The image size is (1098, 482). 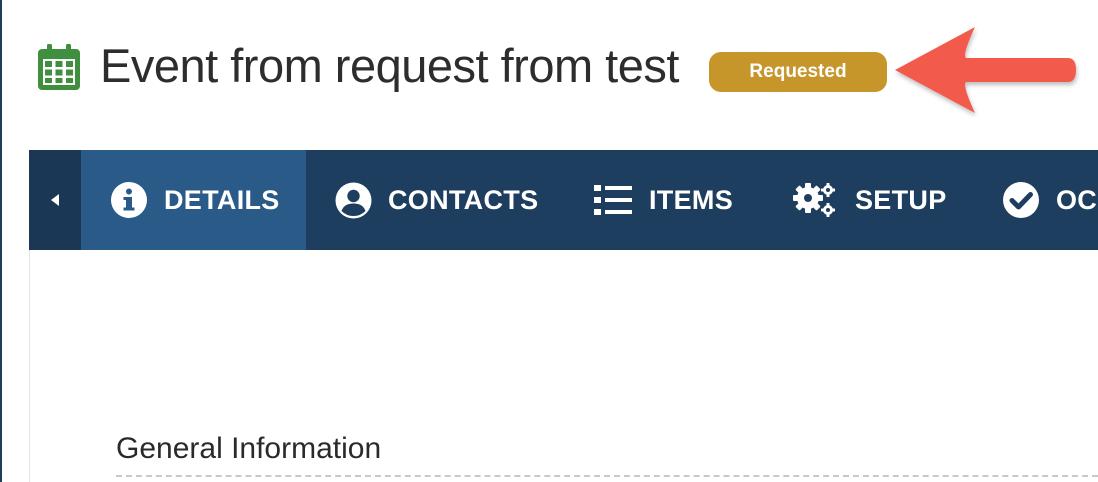 I want to click on tab-contacts-label: CONTACTS, so click(x=463, y=199).